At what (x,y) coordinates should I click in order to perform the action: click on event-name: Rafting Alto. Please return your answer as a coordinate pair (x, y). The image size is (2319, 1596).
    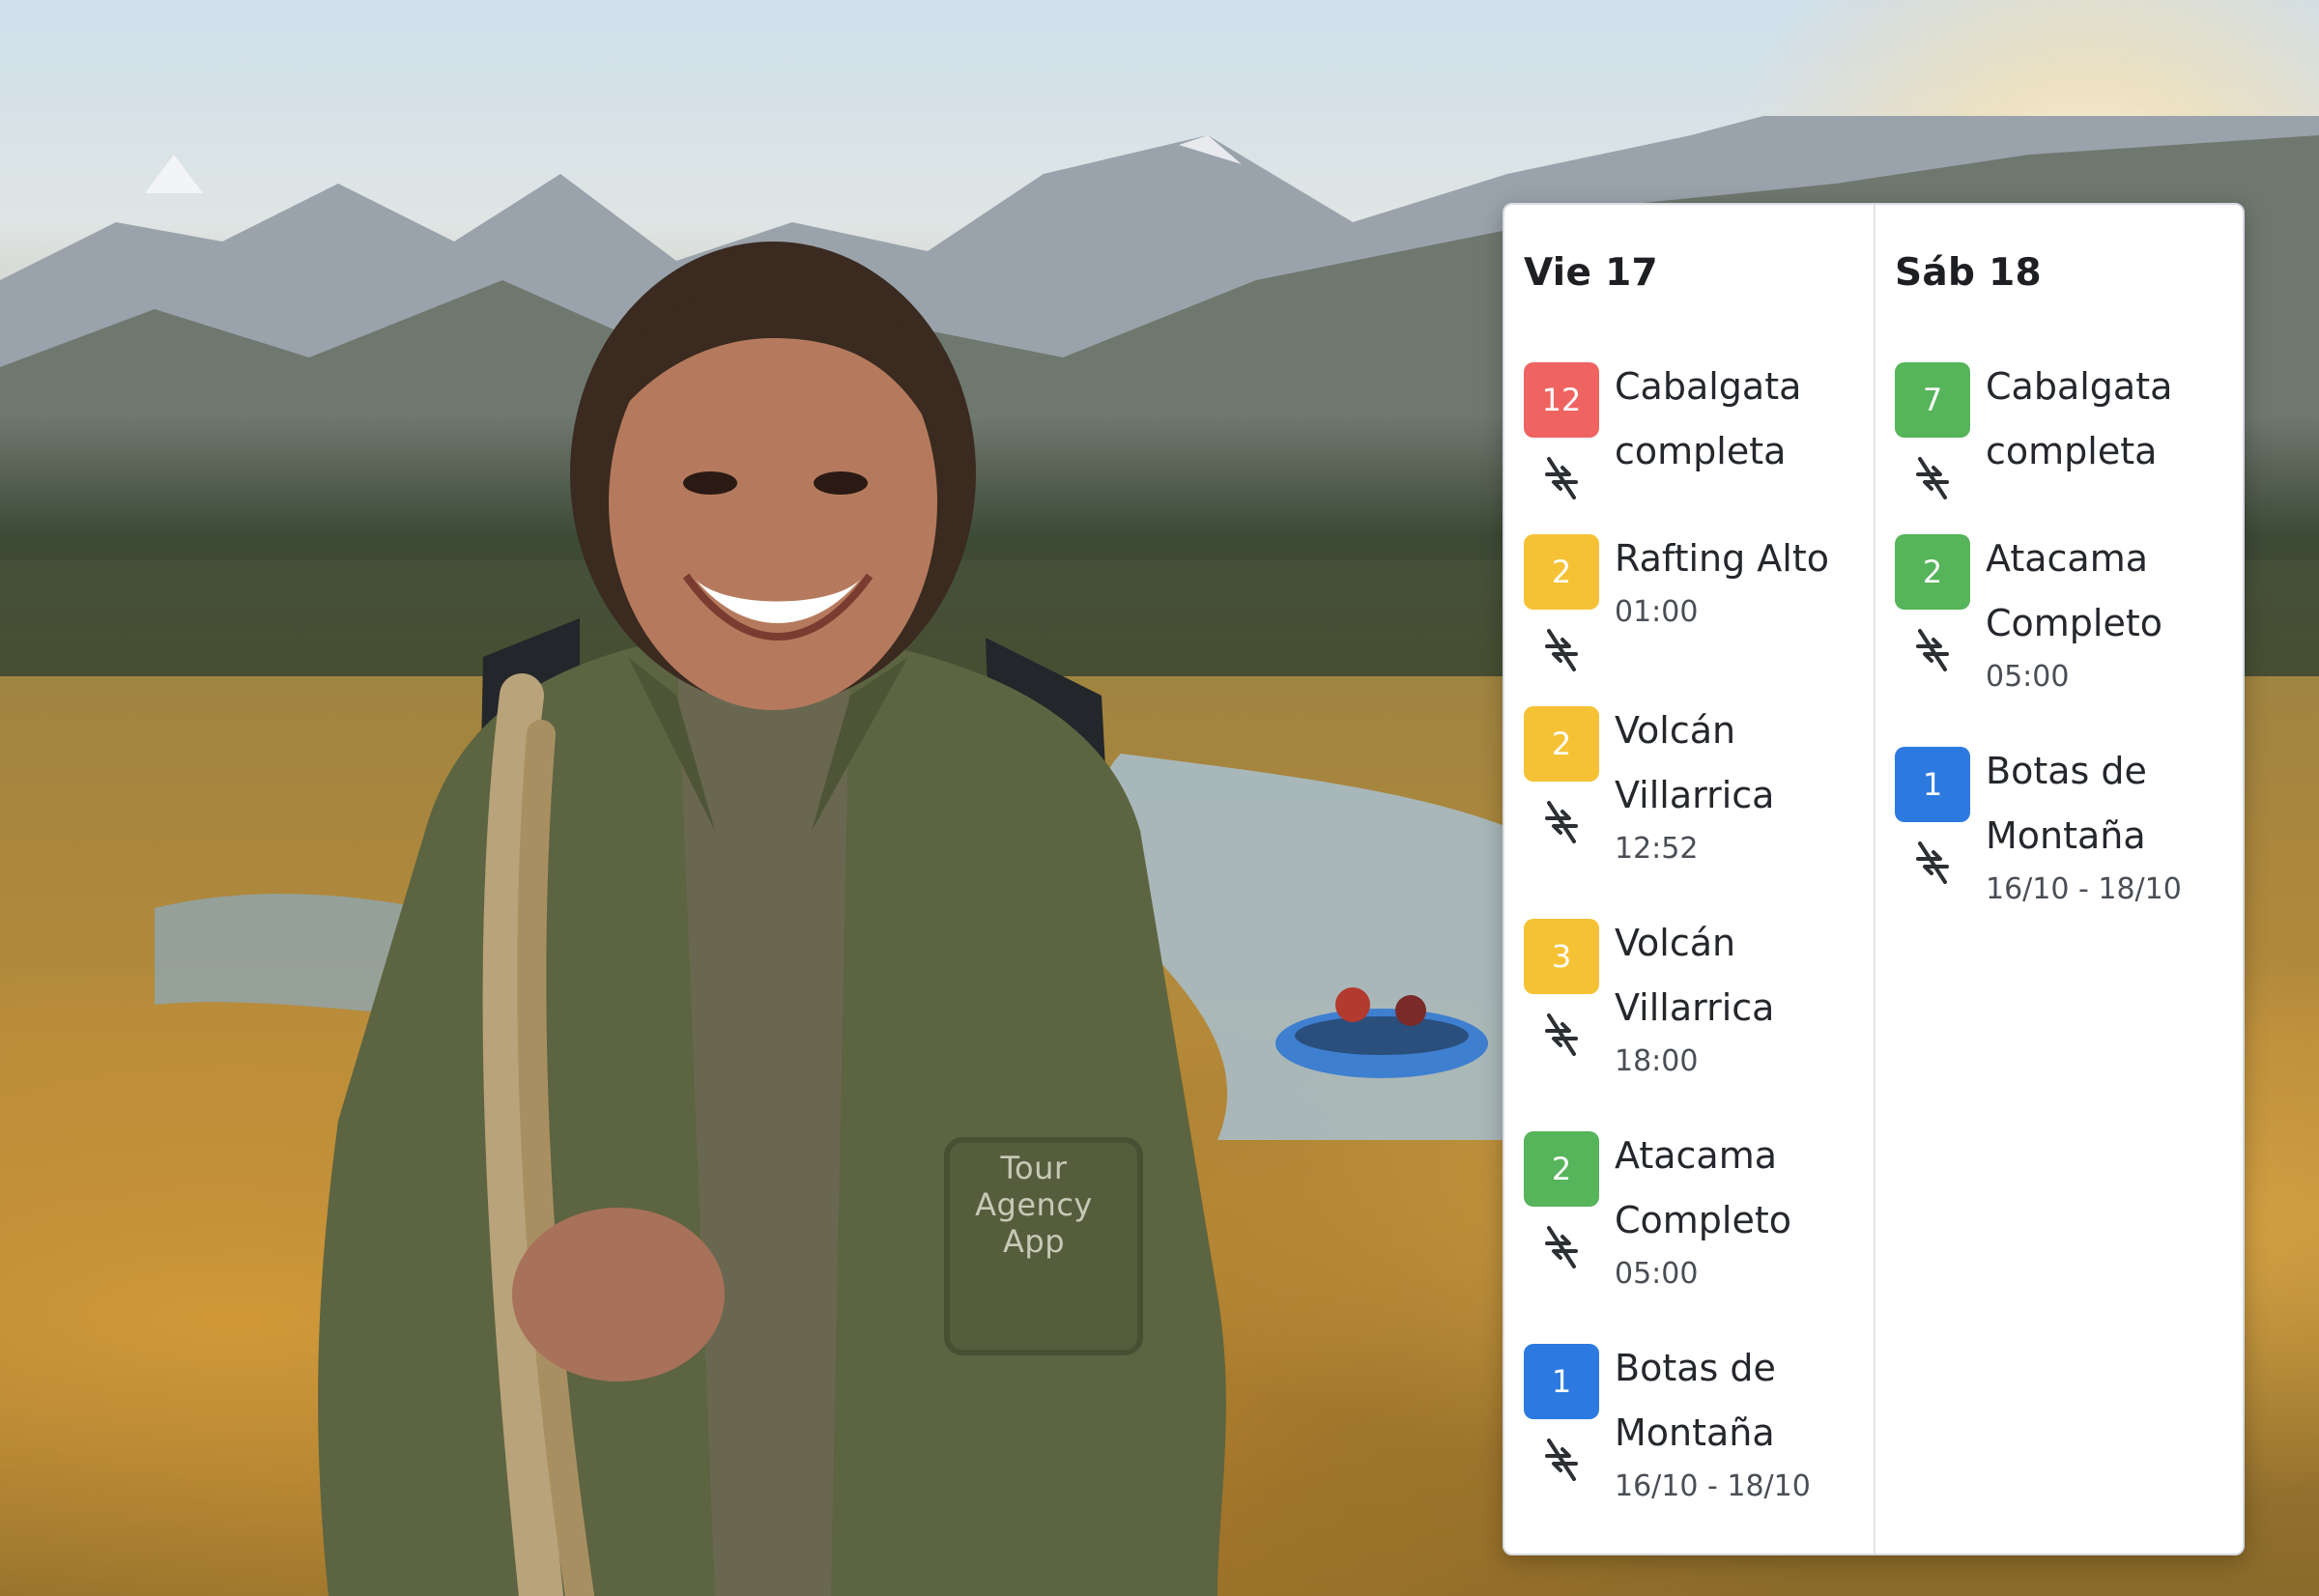
    Looking at the image, I should click on (1722, 559).